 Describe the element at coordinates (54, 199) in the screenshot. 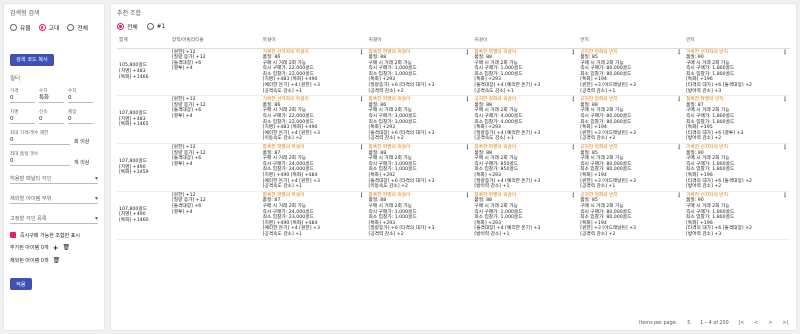

I see `exclude-part-select: 제외할 아이템 부위` at that location.